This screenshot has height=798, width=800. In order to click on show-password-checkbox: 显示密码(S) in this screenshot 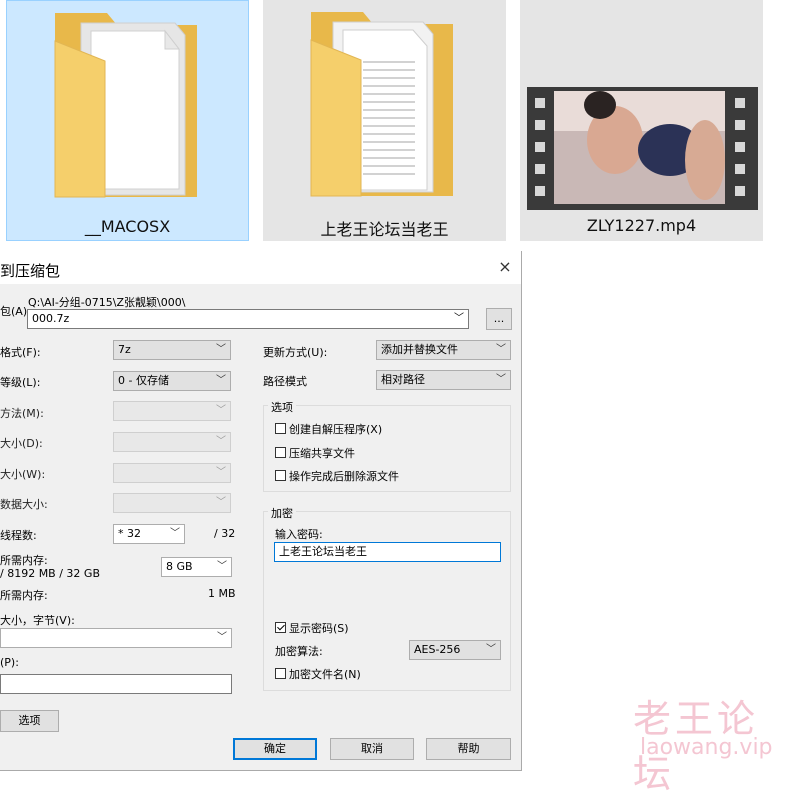, I will do `click(312, 628)`.